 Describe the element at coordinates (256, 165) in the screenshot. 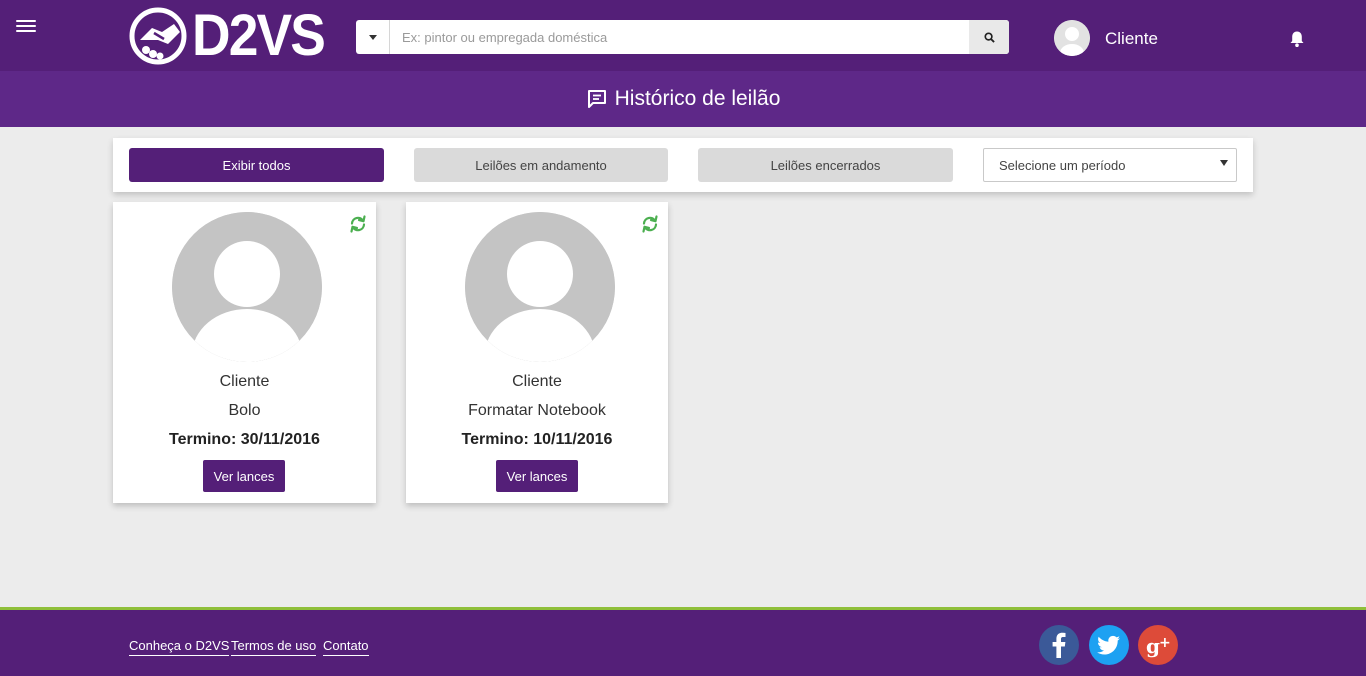

I see `show-all-button: Exibir todos` at that location.